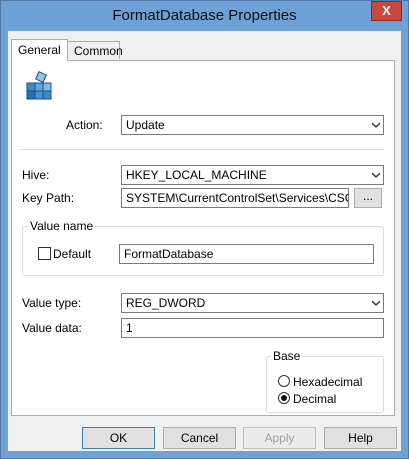 This screenshot has width=409, height=459. Describe the element at coordinates (246, 254) in the screenshot. I see `value-name-input: FormatDatabase` at that location.